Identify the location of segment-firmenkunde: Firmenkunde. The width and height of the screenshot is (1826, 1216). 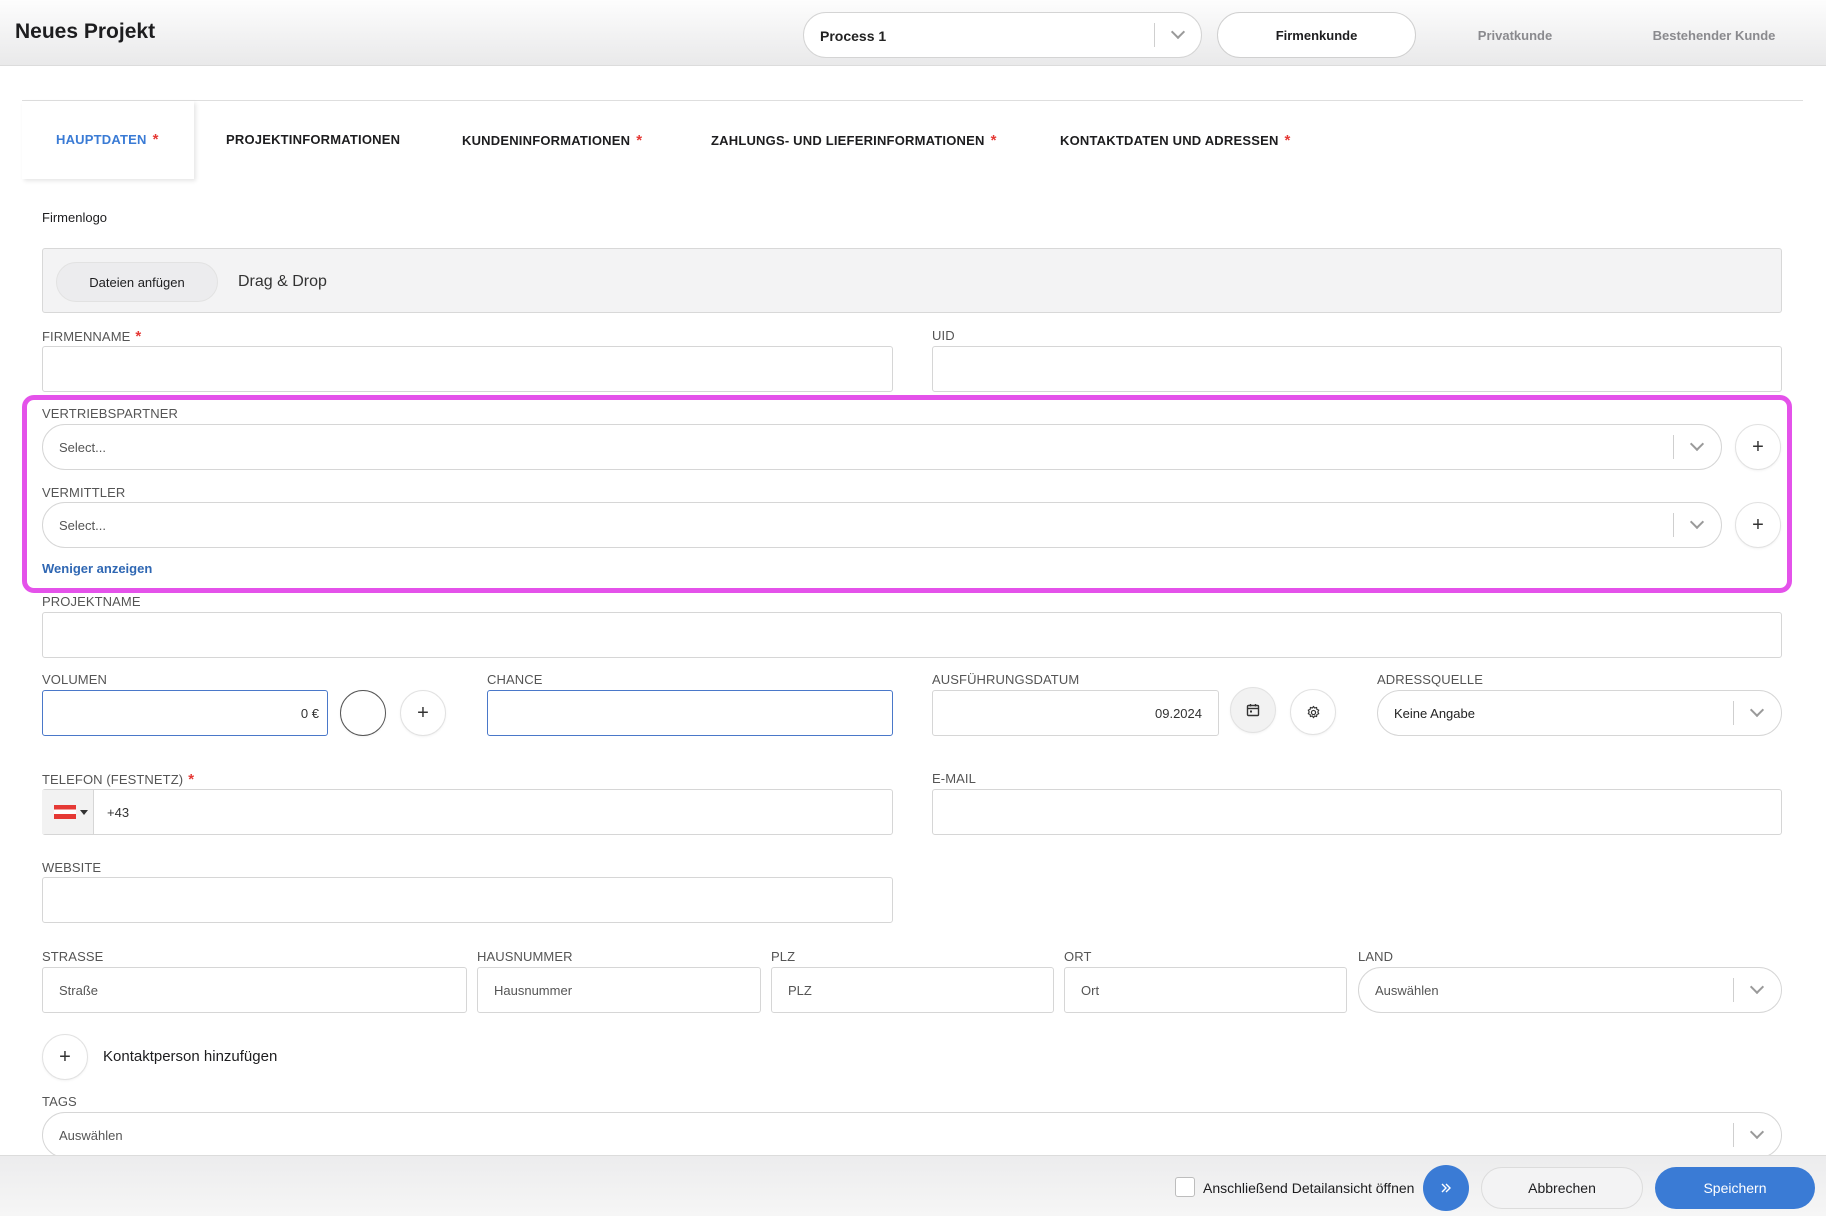
(1316, 35).